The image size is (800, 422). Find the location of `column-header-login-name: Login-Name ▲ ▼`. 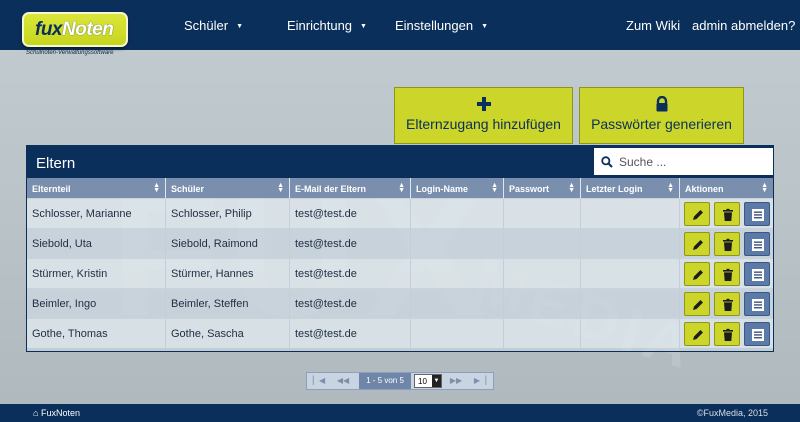

column-header-login-name: Login-Name ▲ ▼ is located at coordinates (457, 188).